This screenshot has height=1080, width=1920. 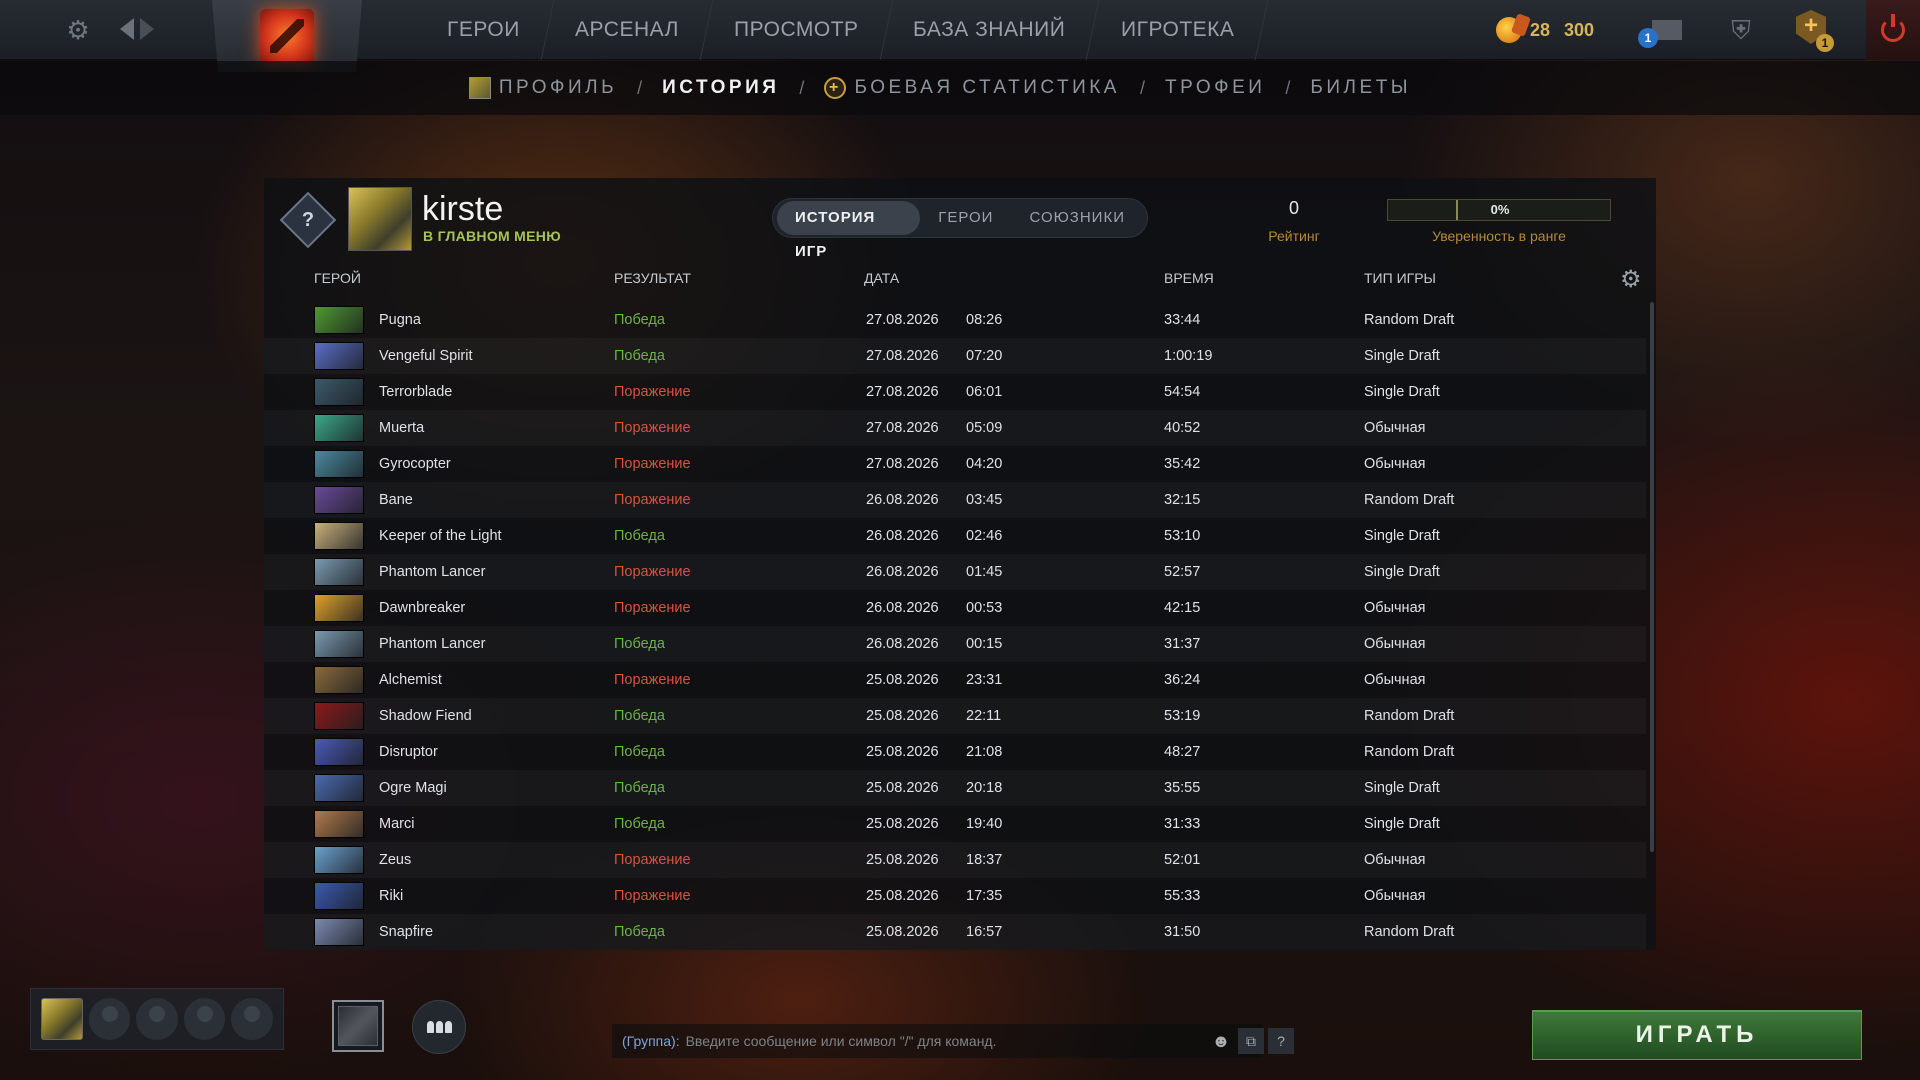 I want to click on nav-learn: БАЗА ЗНАНИЙ, so click(x=990, y=30).